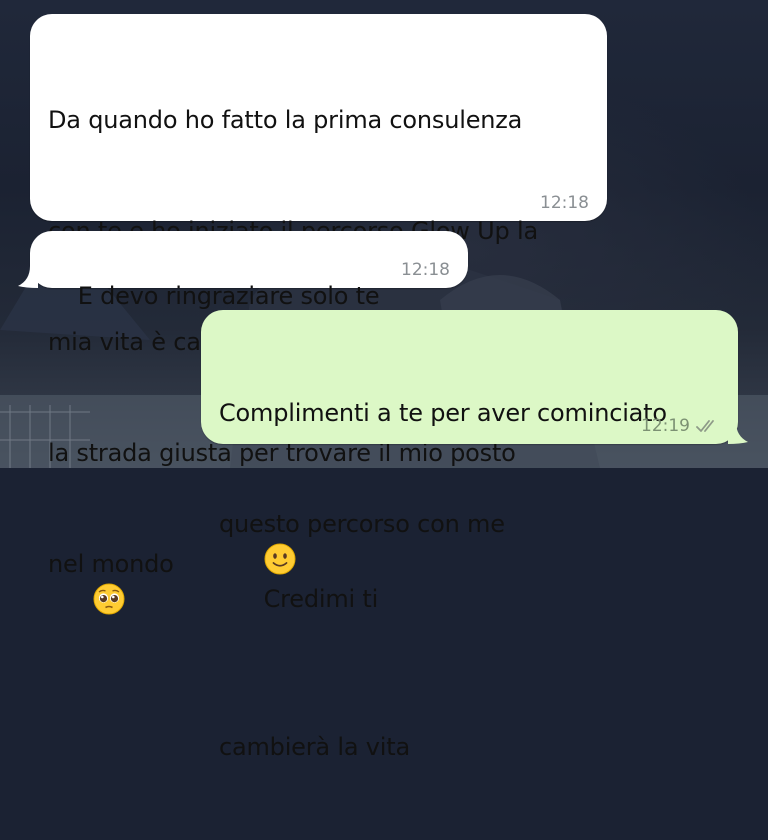  I want to click on message-line-text: Credimi ti, so click(321, 599).